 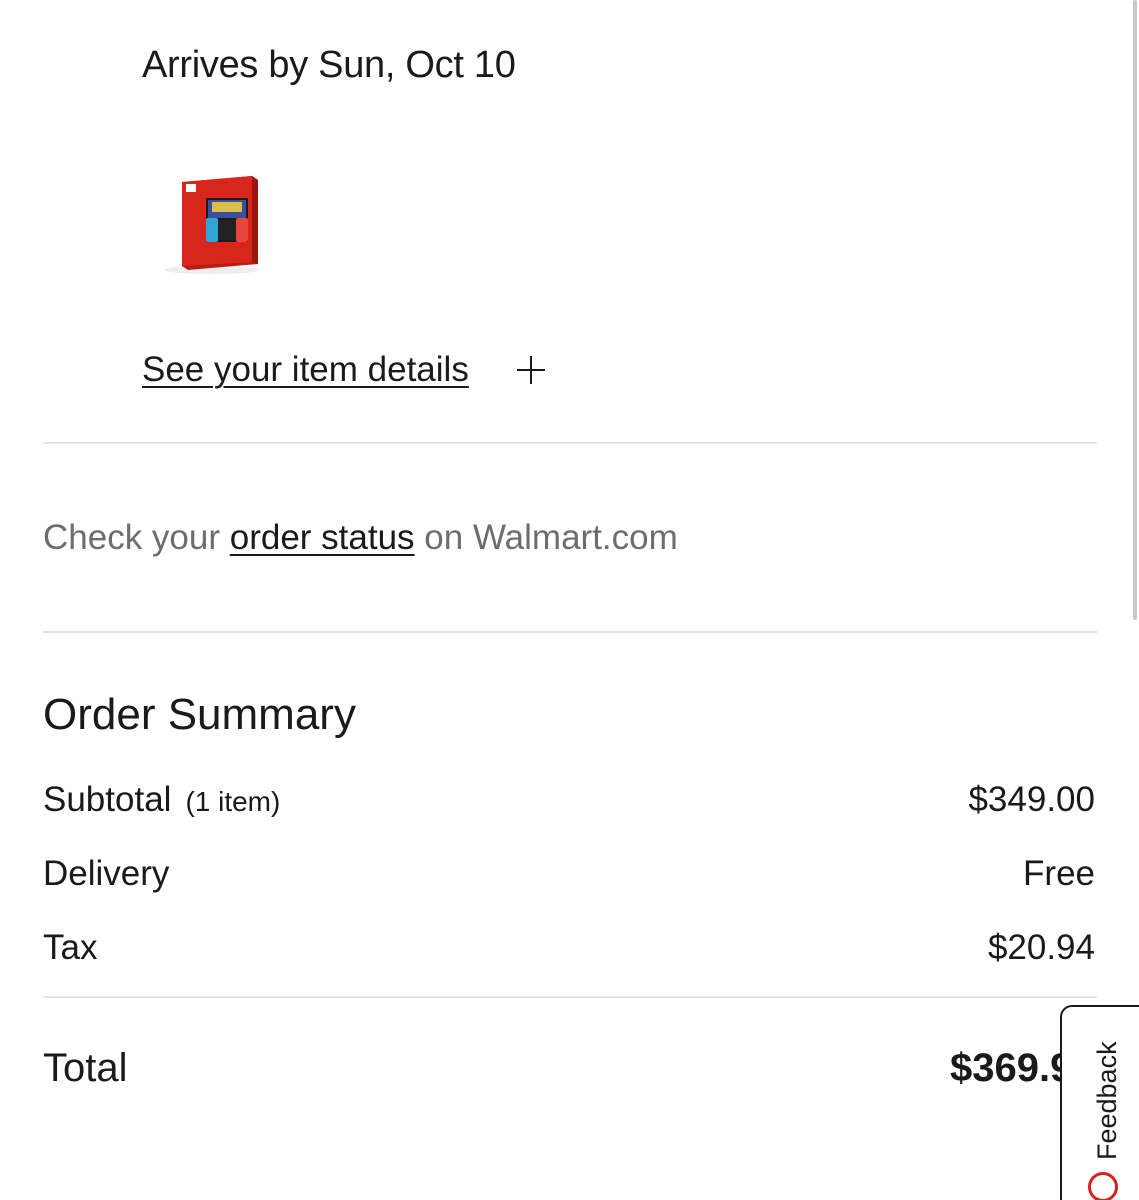 I want to click on subtotal-label: Subtotal, so click(x=107, y=799).